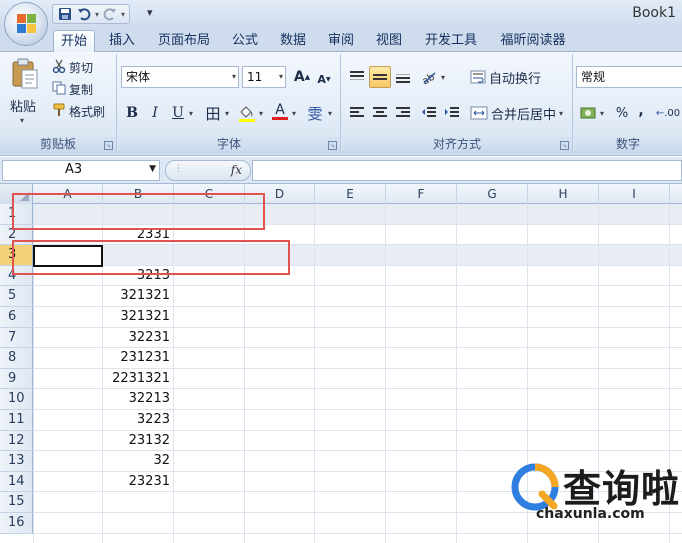  Describe the element at coordinates (152, 169) in the screenshot. I see `name-box-dropdown-icon: ▼` at that location.